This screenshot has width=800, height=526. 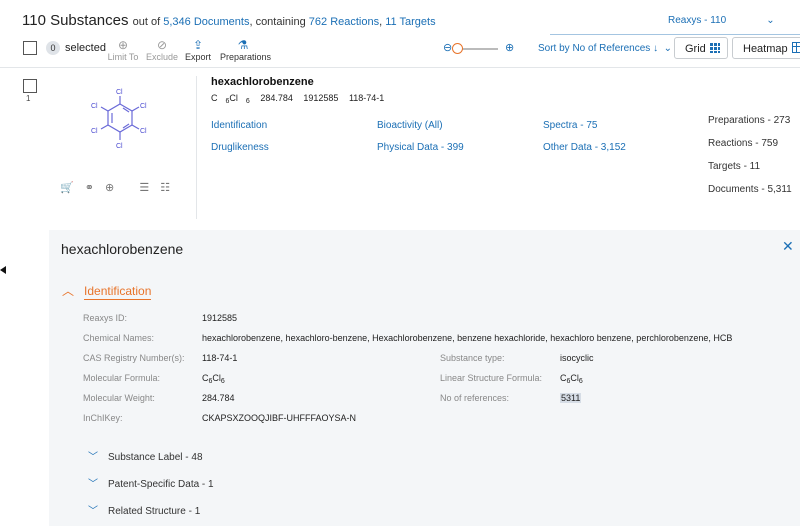 What do you see at coordinates (410, 22) in the screenshot?
I see `targets-link: 11 Targets` at bounding box center [410, 22].